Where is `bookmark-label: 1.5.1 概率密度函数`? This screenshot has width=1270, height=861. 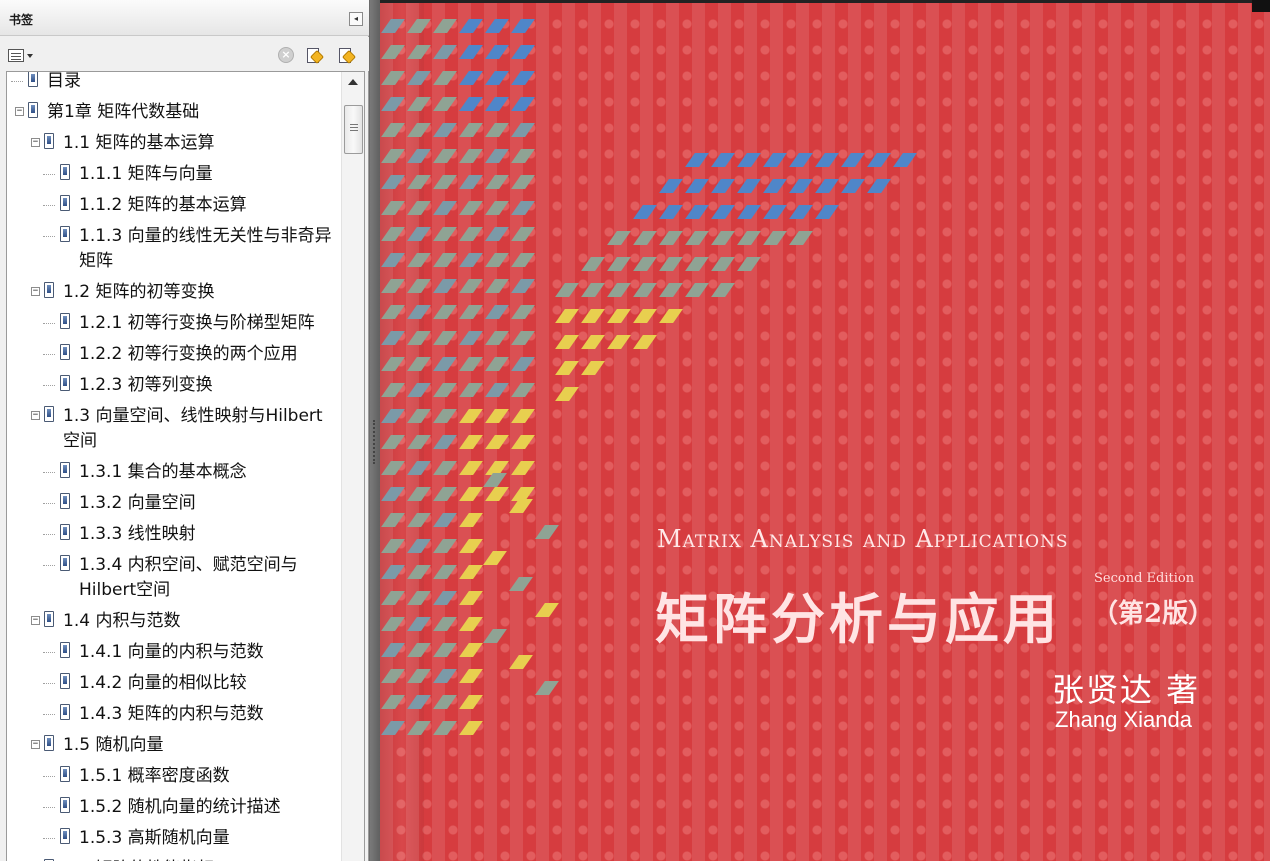
bookmark-label: 1.5.1 概率密度函数 is located at coordinates (154, 776).